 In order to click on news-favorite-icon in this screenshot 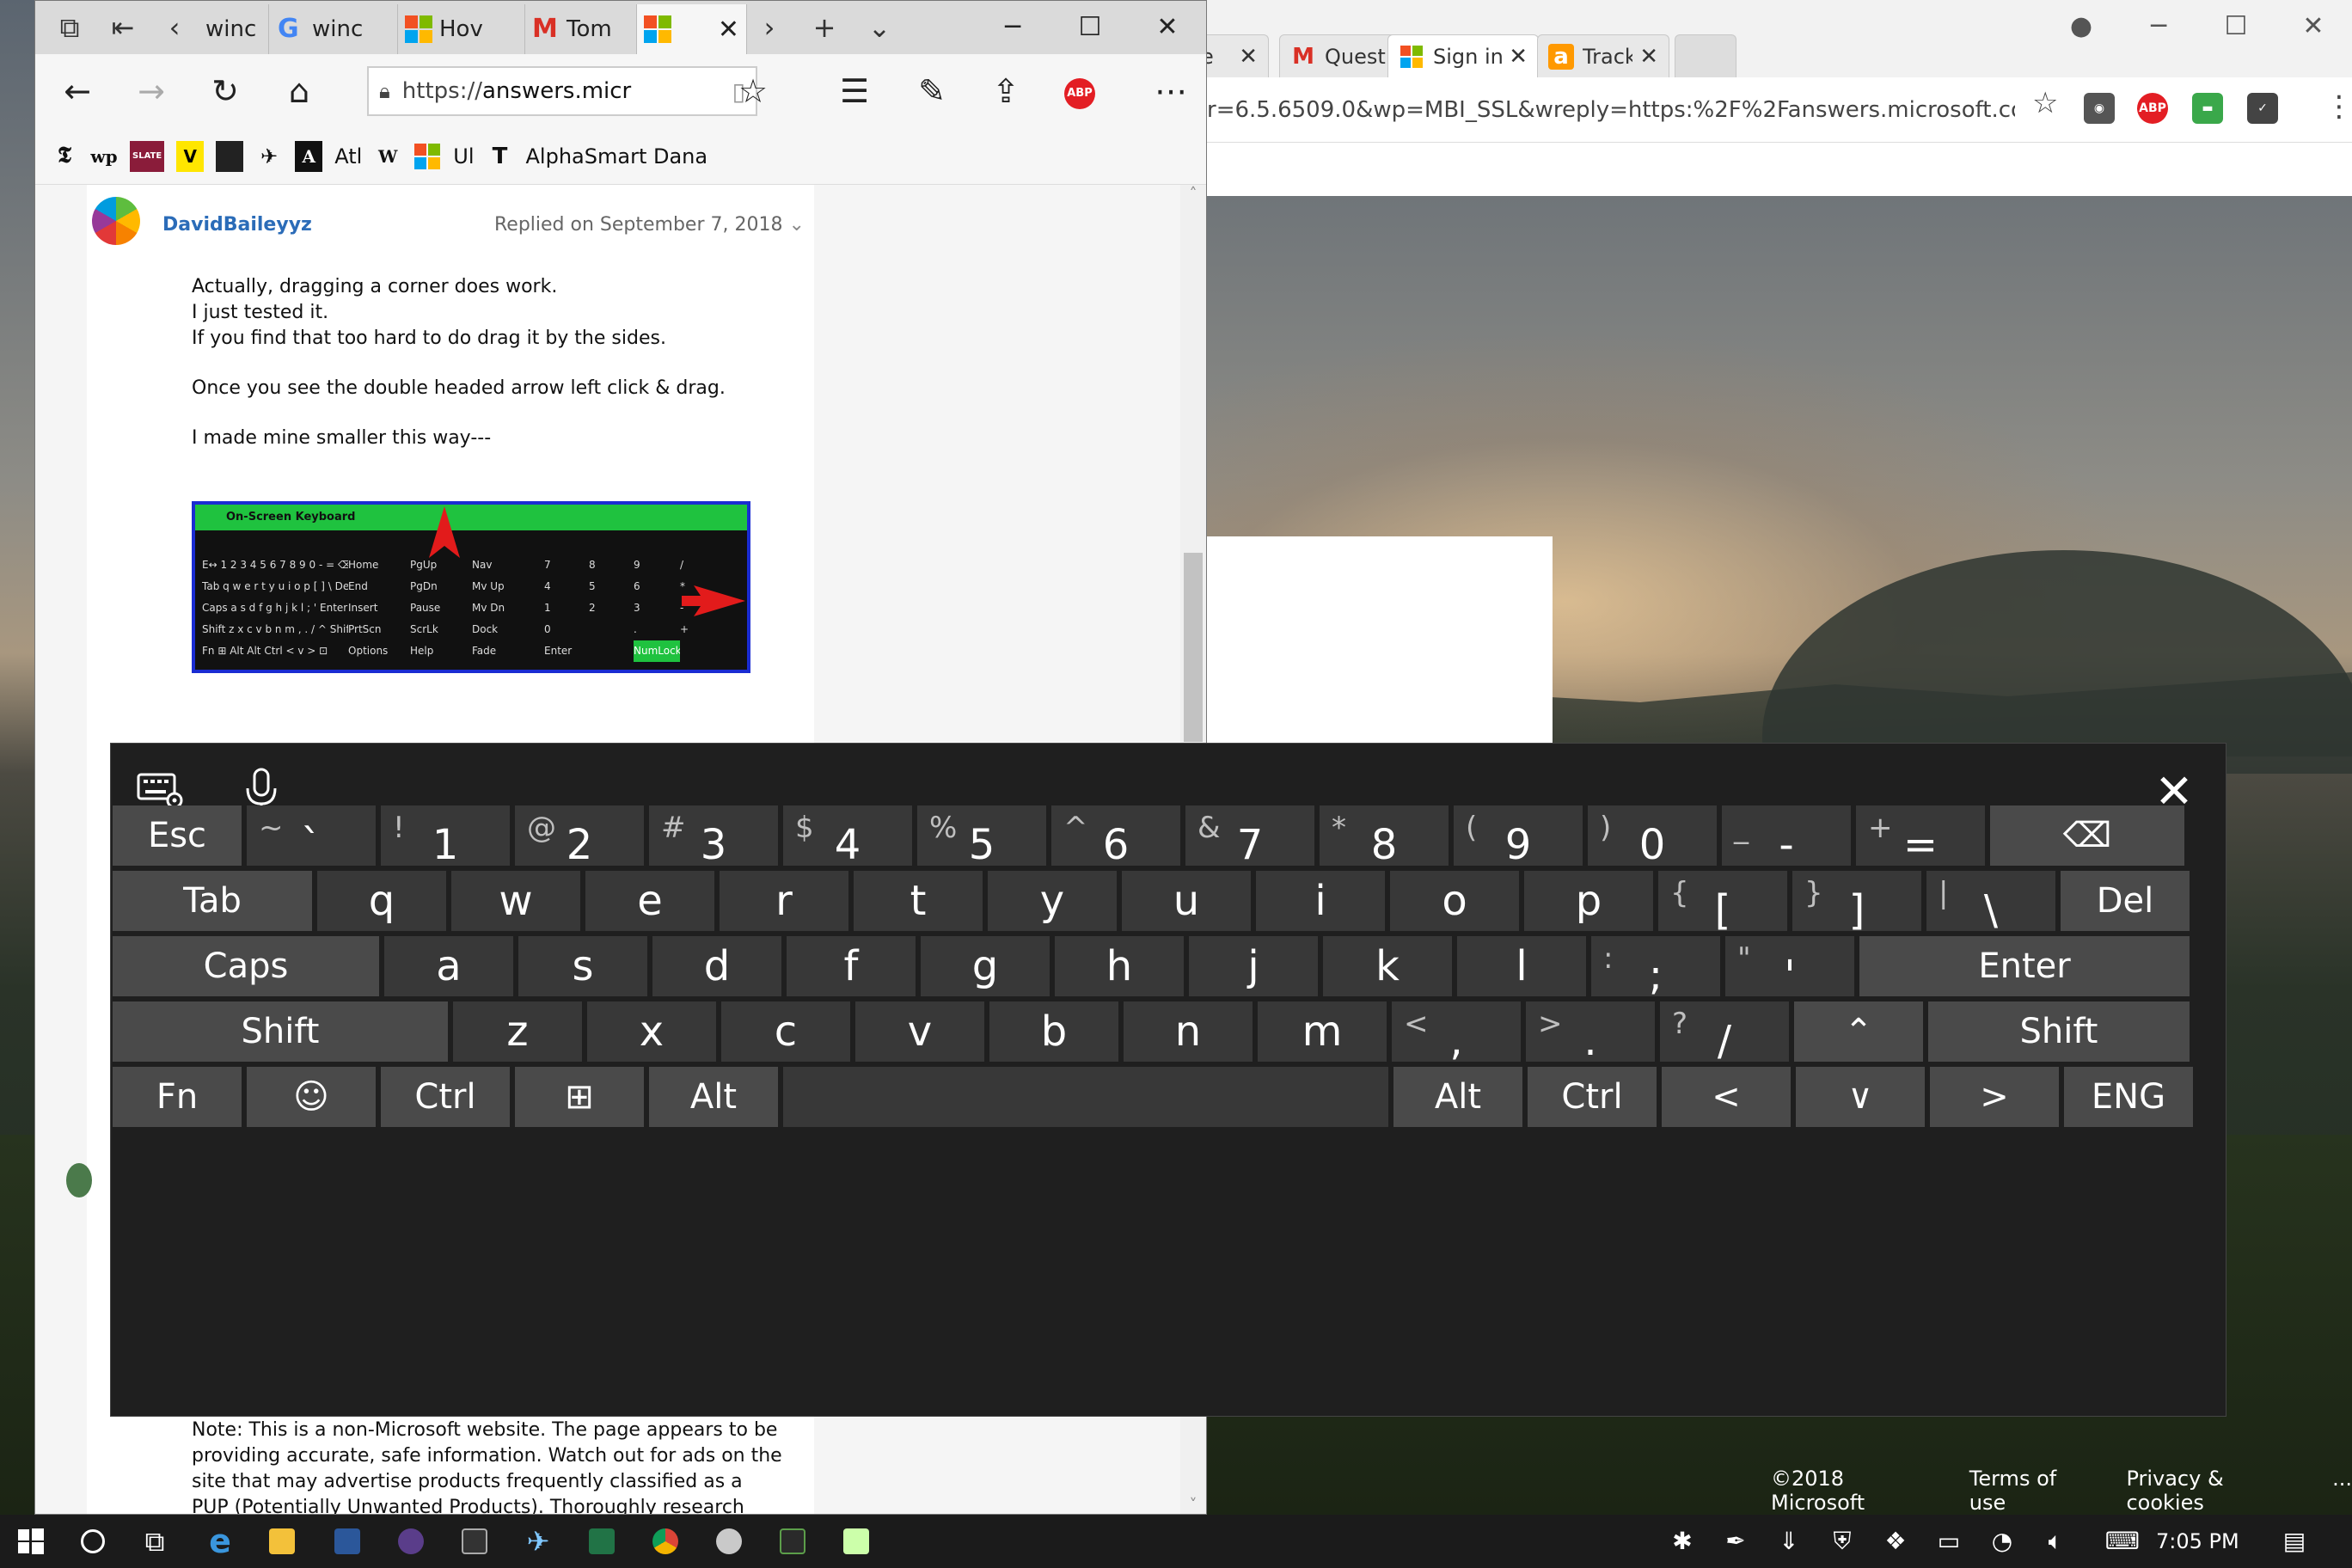, I will do `click(230, 156)`.